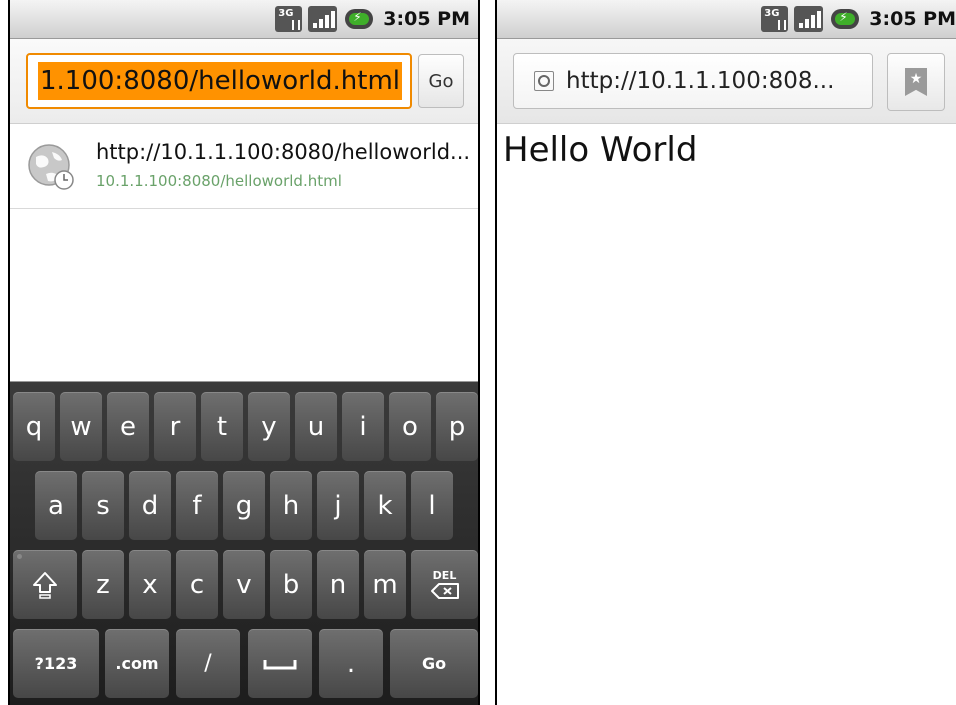 The height and width of the screenshot is (705, 956). Describe the element at coordinates (291, 584) in the screenshot. I see `key-b: b` at that location.